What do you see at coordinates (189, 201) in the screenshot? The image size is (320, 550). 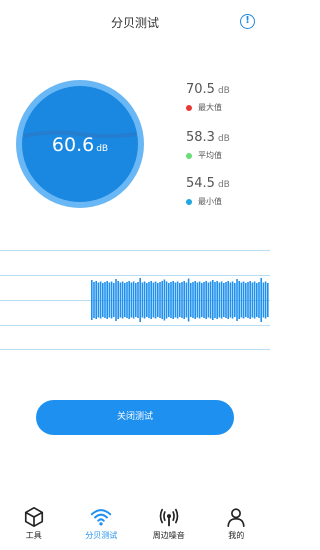 I see `blue-dot-icon` at bounding box center [189, 201].